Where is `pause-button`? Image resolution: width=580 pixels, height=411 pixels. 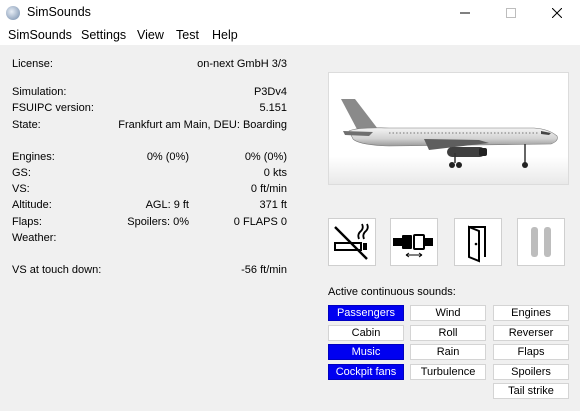 pause-button is located at coordinates (541, 242).